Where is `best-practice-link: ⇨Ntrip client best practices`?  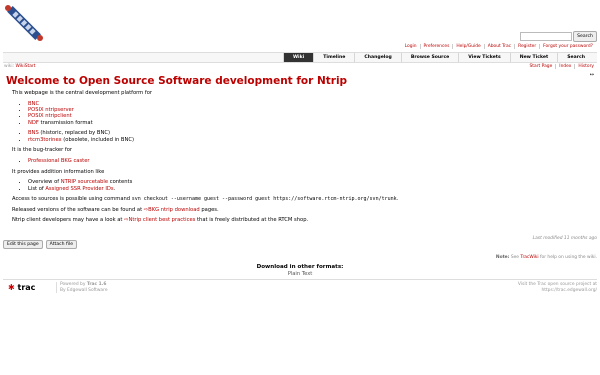 best-practice-link: ⇨Ntrip client best practices is located at coordinates (159, 220).